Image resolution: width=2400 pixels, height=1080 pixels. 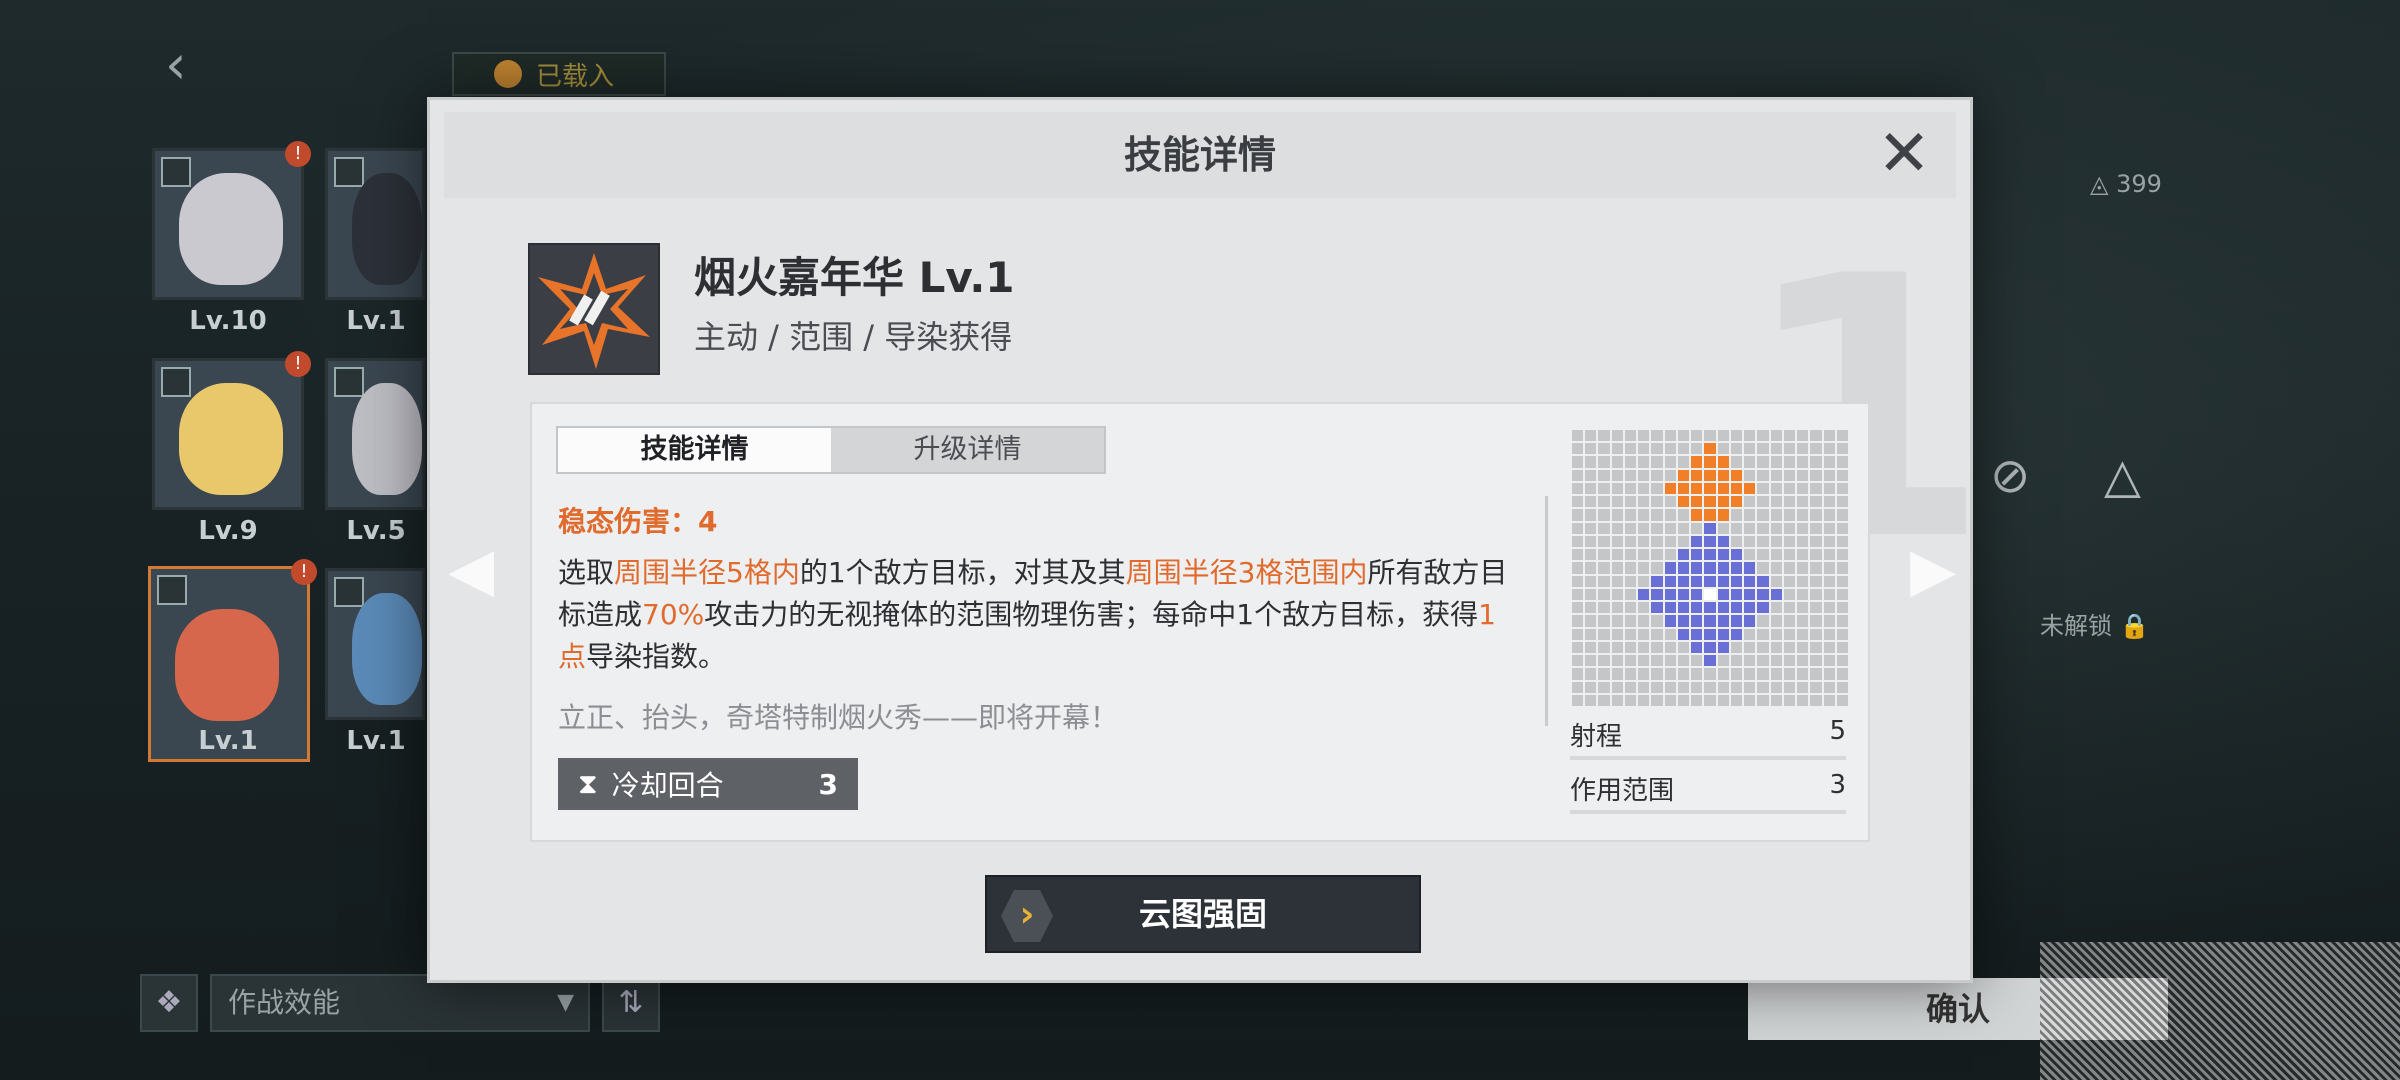 I want to click on desc-highlight: 周围半径3格范围内, so click(x=1246, y=572).